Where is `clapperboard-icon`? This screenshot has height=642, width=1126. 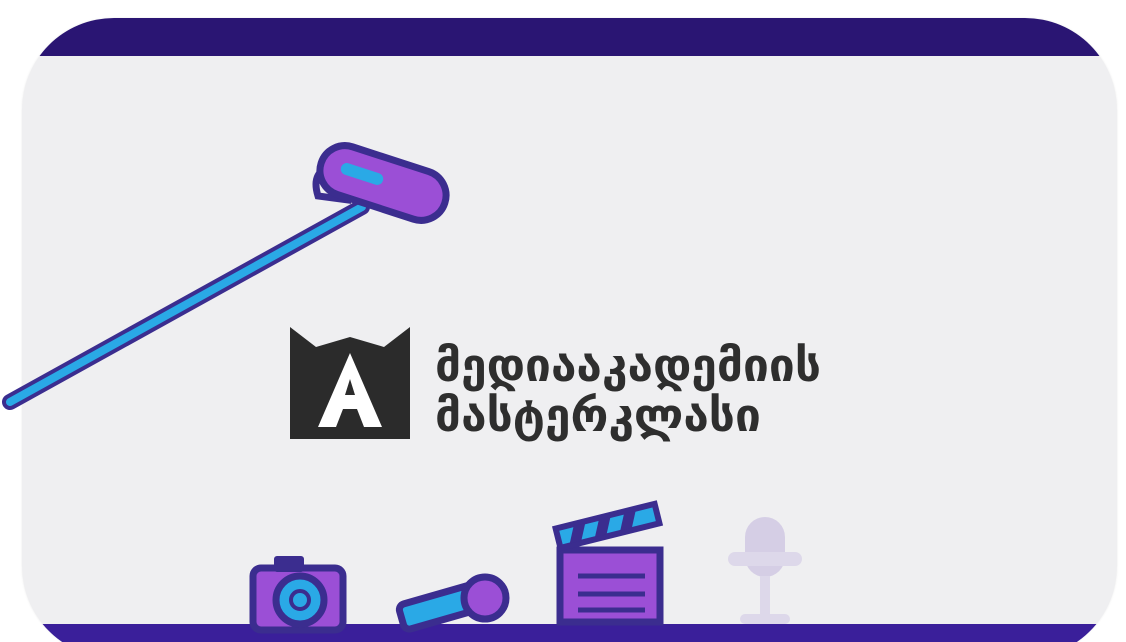
clapperboard-icon is located at coordinates (608, 563).